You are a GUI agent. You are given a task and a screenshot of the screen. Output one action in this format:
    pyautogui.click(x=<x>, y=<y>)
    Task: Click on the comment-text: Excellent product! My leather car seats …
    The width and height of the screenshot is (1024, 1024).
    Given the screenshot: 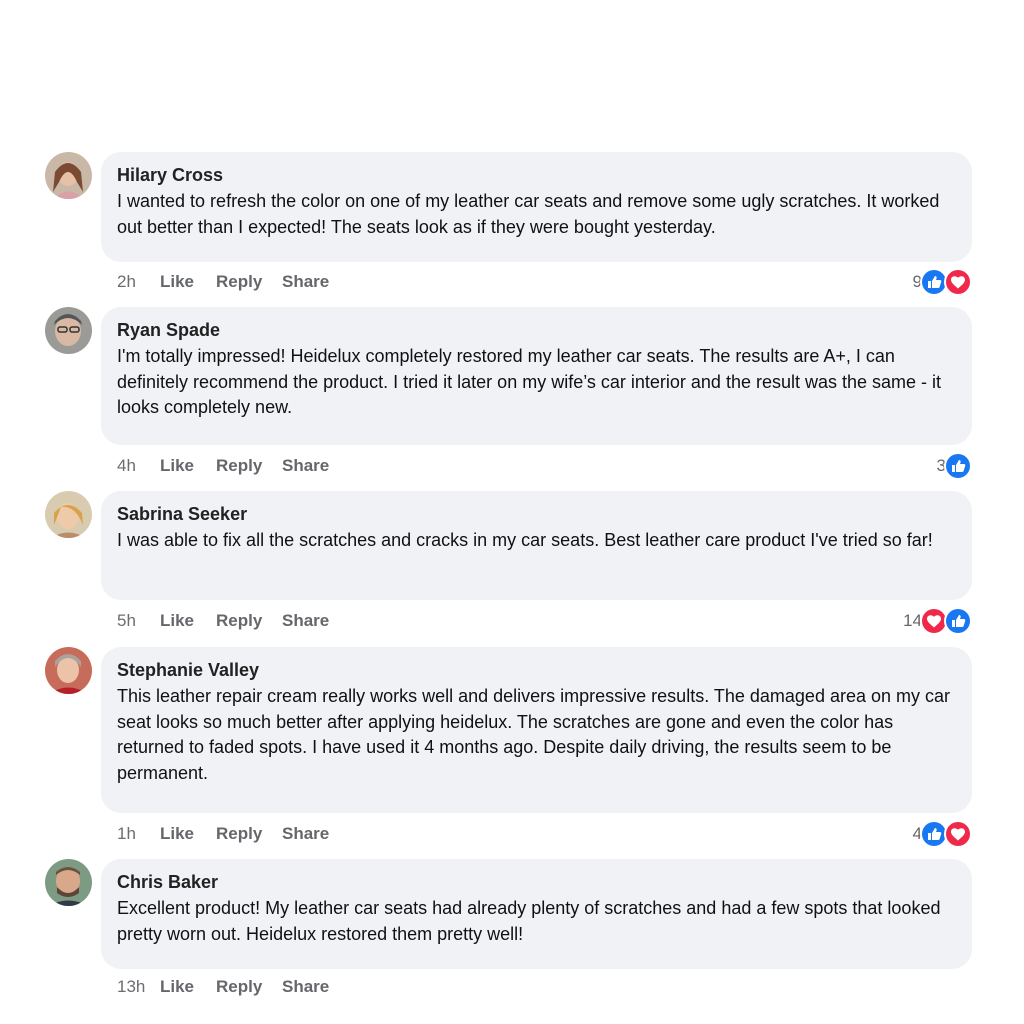 What is the action you would take?
    pyautogui.click(x=529, y=921)
    